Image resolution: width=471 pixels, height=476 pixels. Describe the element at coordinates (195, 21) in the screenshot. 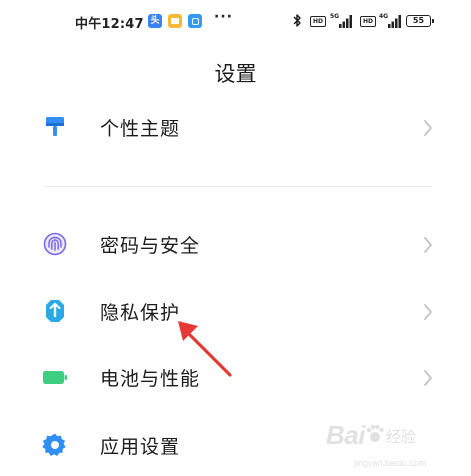

I see `note-notification-icon` at that location.